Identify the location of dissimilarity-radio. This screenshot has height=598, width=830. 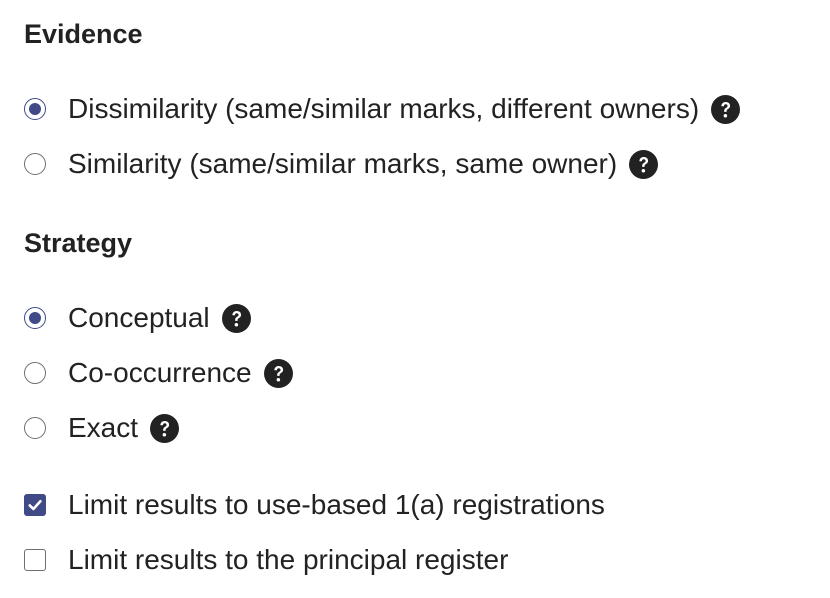
(35, 109).